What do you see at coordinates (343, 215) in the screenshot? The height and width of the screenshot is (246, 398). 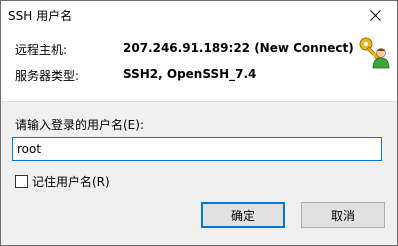 I see `cancel-button: 取消` at bounding box center [343, 215].